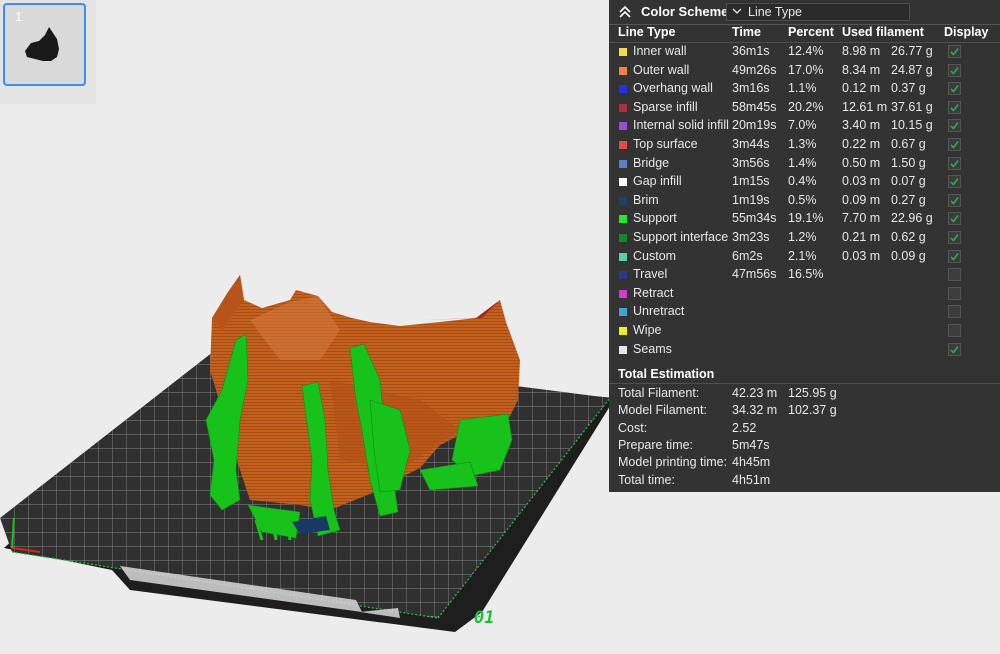 This screenshot has width=1000, height=654. Describe the element at coordinates (754, 218) in the screenshot. I see `line-type-time: 55m34s` at that location.